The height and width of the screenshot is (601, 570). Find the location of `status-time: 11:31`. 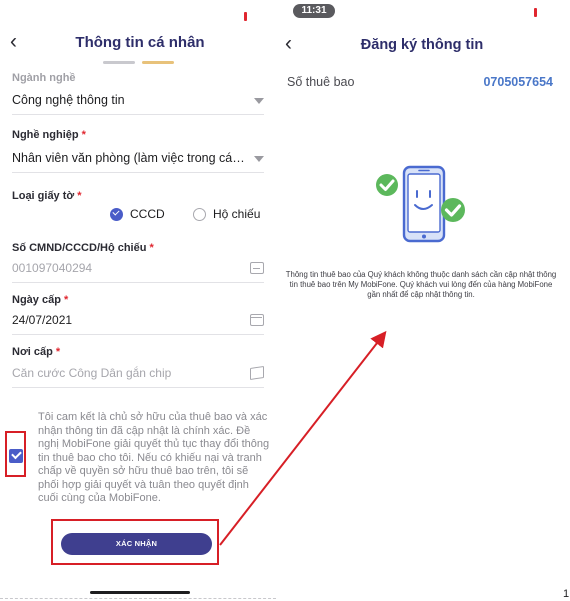

status-time: 11:31 is located at coordinates (314, 11).